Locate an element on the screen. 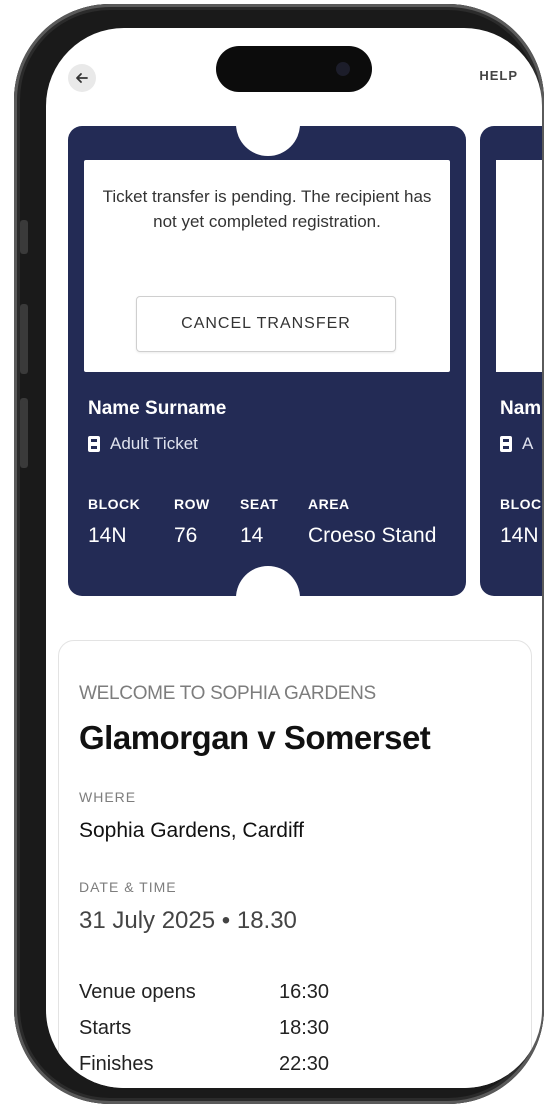  ticket-notch-top is located at coordinates (268, 124).